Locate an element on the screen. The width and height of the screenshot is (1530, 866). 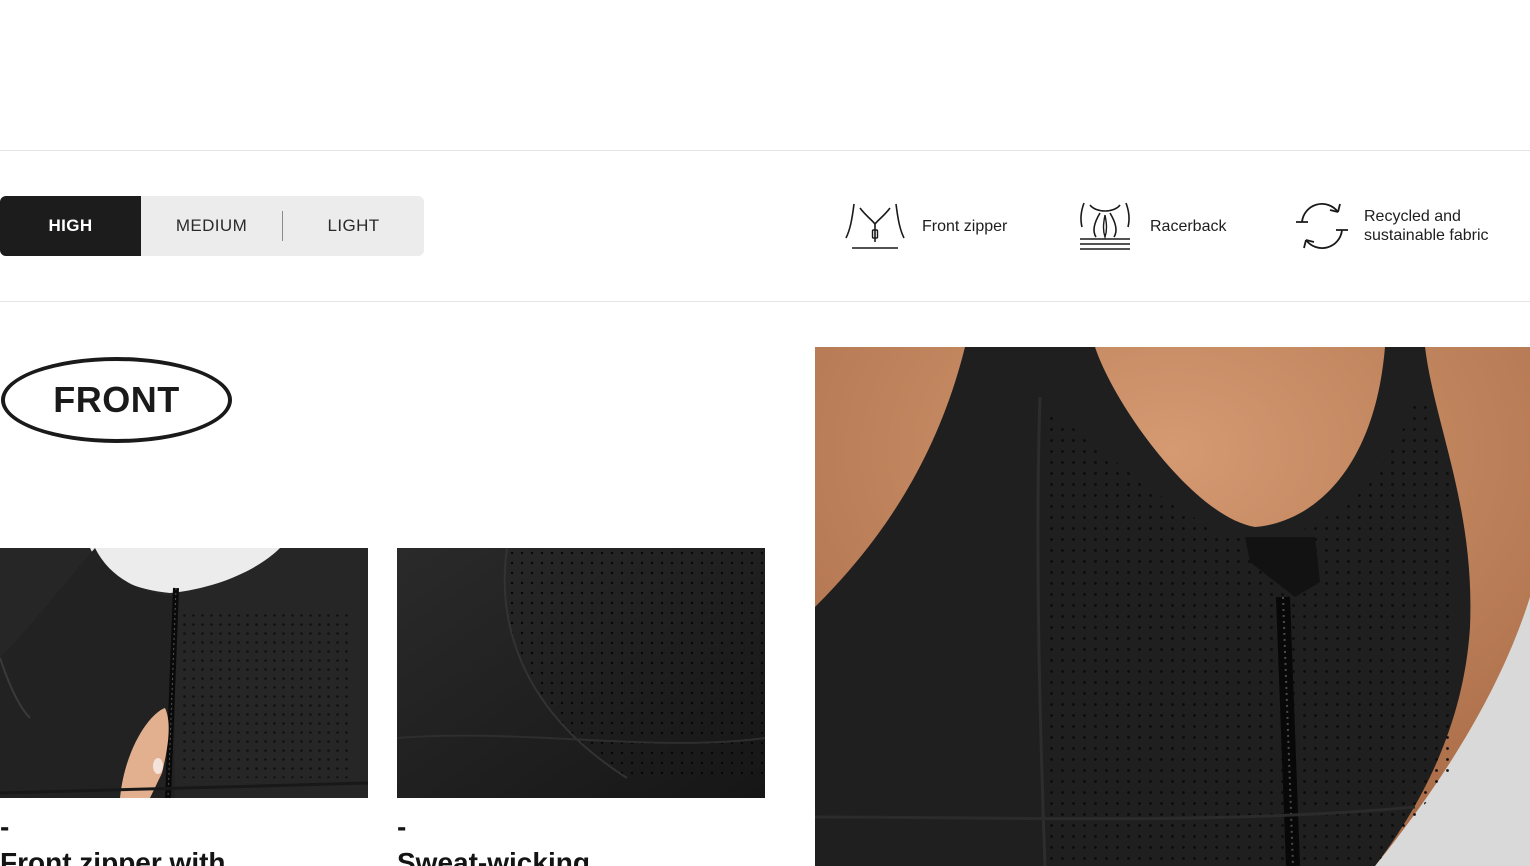
bottom-divider is located at coordinates (765, 301).